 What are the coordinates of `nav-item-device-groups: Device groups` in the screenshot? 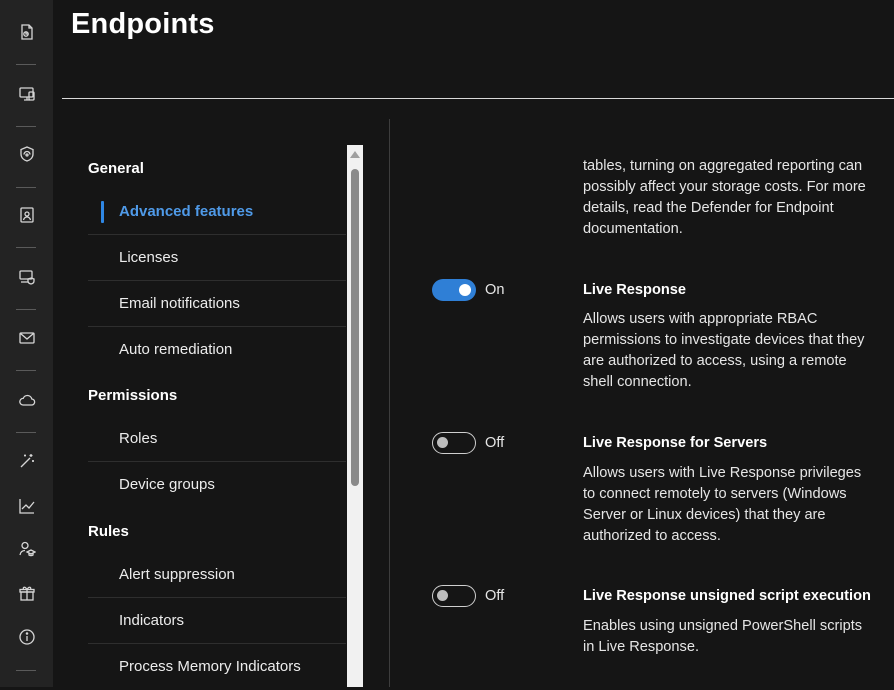 It's located at (217, 485).